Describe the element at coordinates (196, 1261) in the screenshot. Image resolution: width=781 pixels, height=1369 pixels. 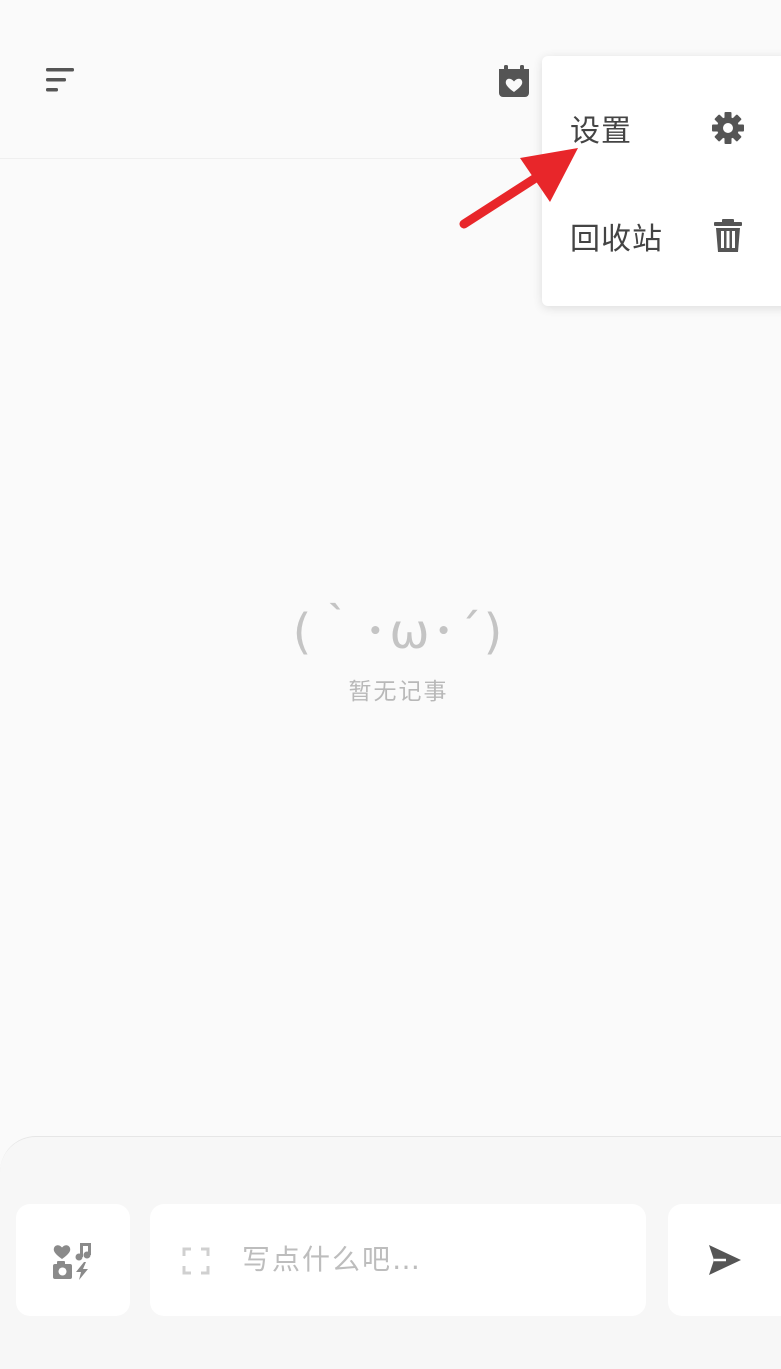
I see `expand-icon` at that location.